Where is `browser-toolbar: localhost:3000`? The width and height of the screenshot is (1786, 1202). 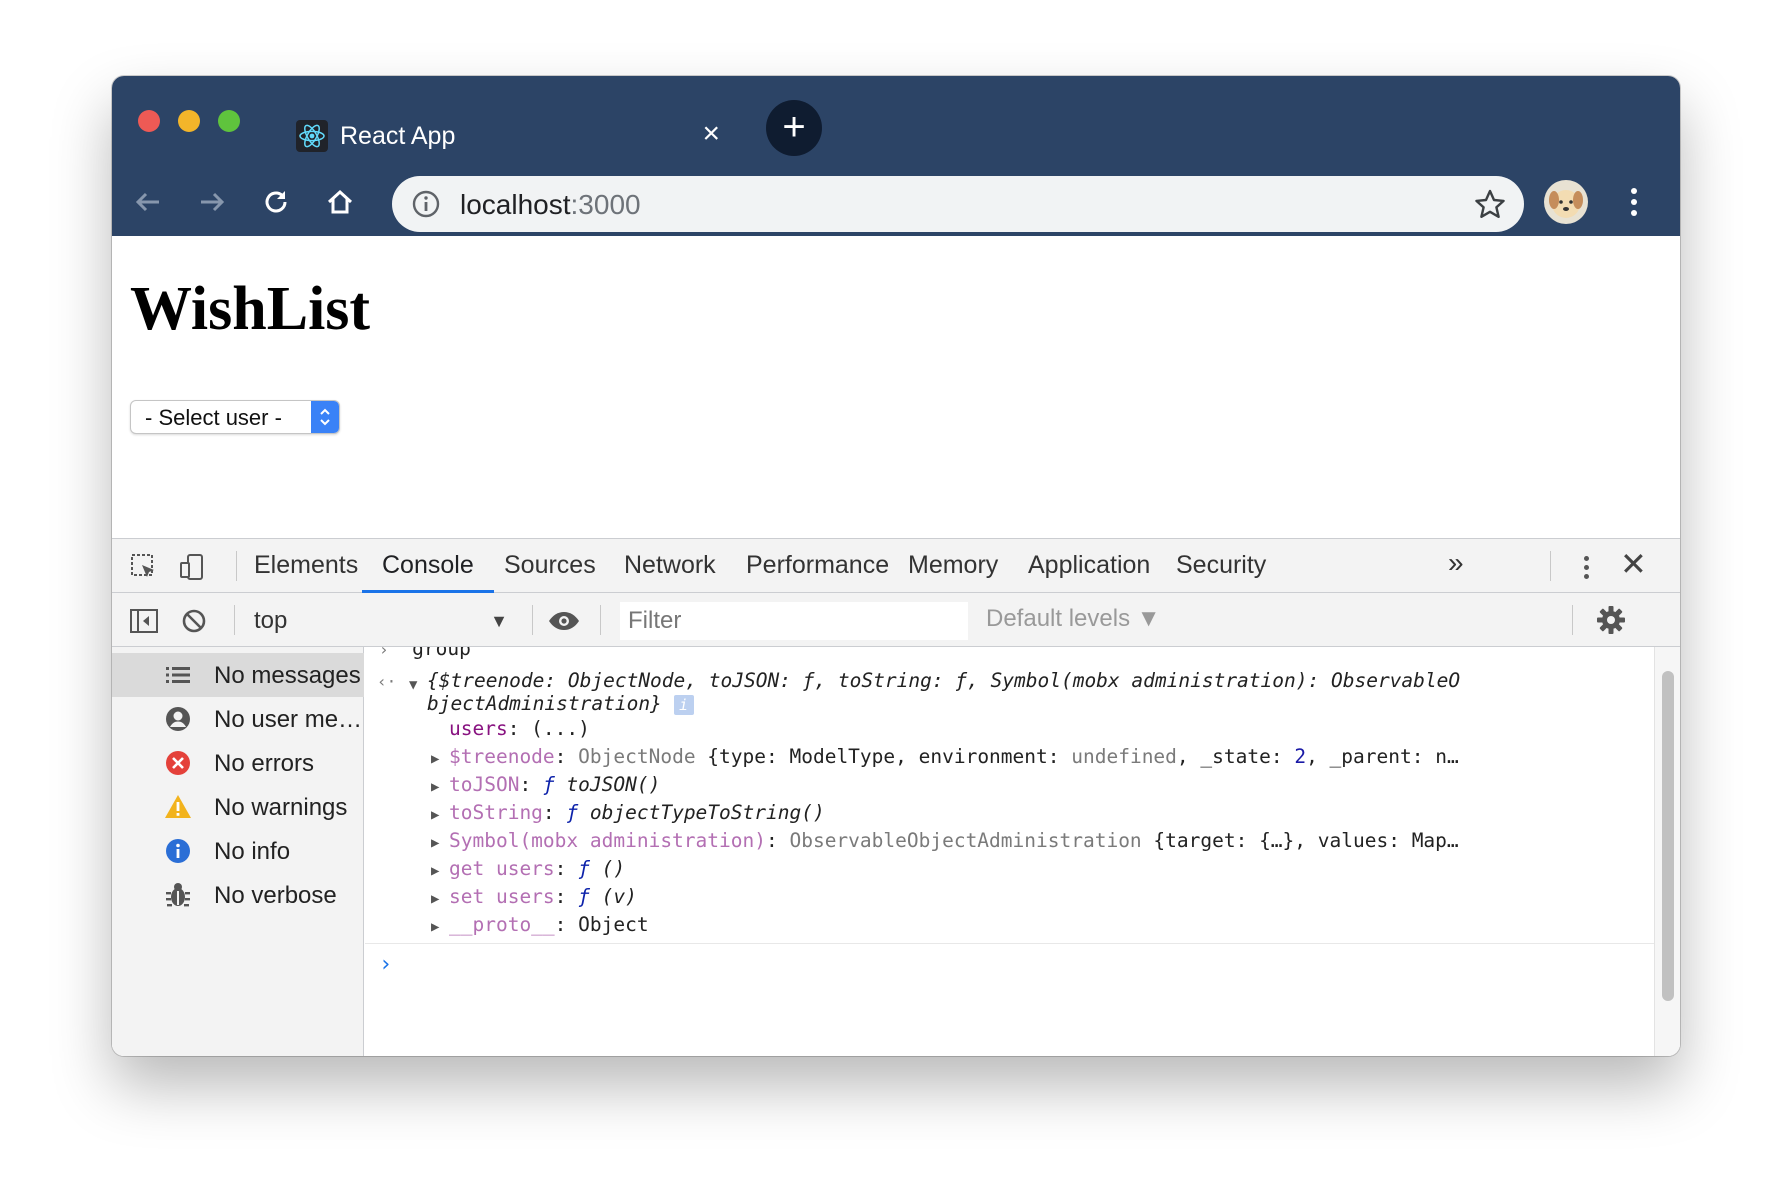
browser-toolbar: localhost:3000 is located at coordinates (896, 203).